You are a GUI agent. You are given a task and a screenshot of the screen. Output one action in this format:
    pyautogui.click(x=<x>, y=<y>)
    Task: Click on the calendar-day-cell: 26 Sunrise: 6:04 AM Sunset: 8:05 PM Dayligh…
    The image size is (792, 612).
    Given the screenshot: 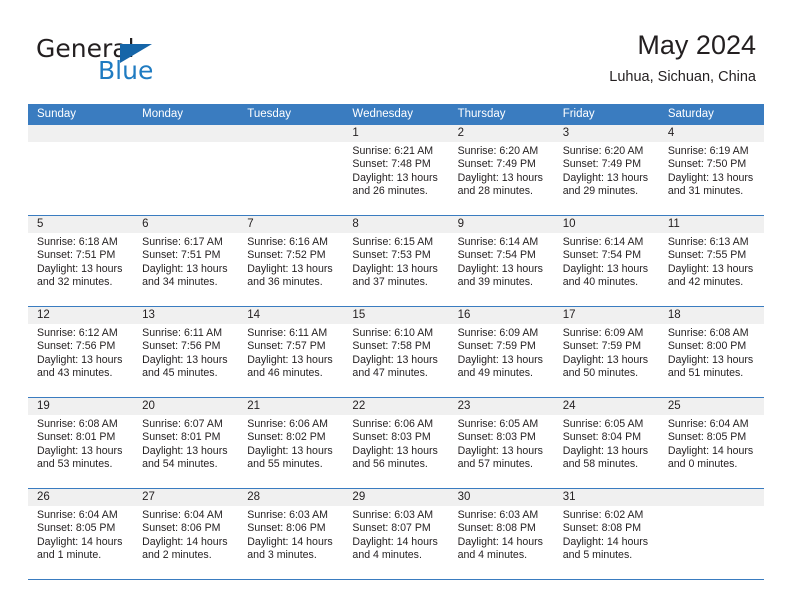 What is the action you would take?
    pyautogui.click(x=81, y=534)
    